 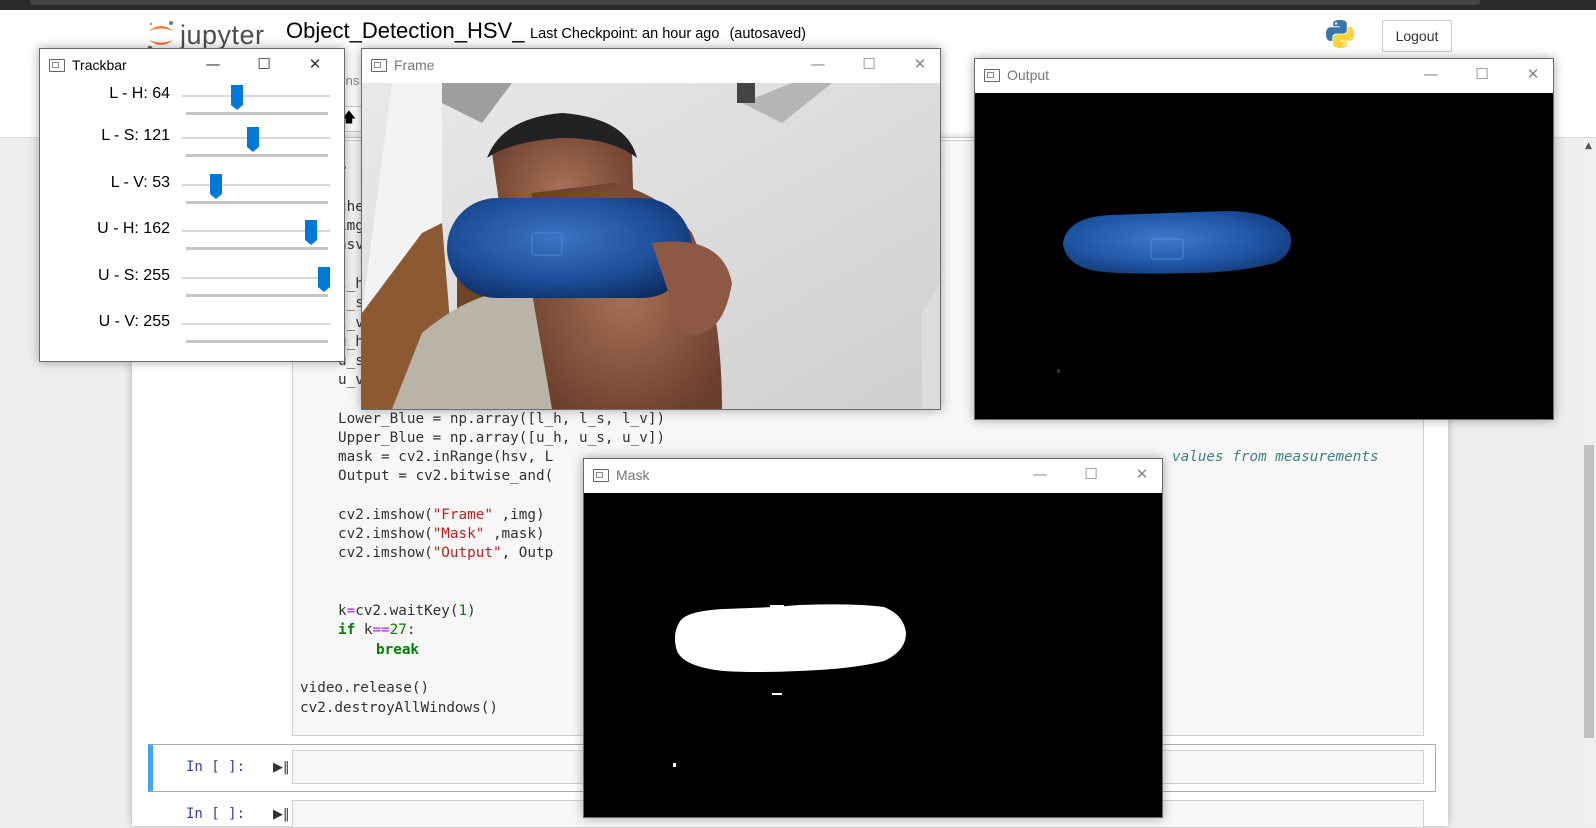 What do you see at coordinates (755, 2) in the screenshot?
I see `address-bar` at bounding box center [755, 2].